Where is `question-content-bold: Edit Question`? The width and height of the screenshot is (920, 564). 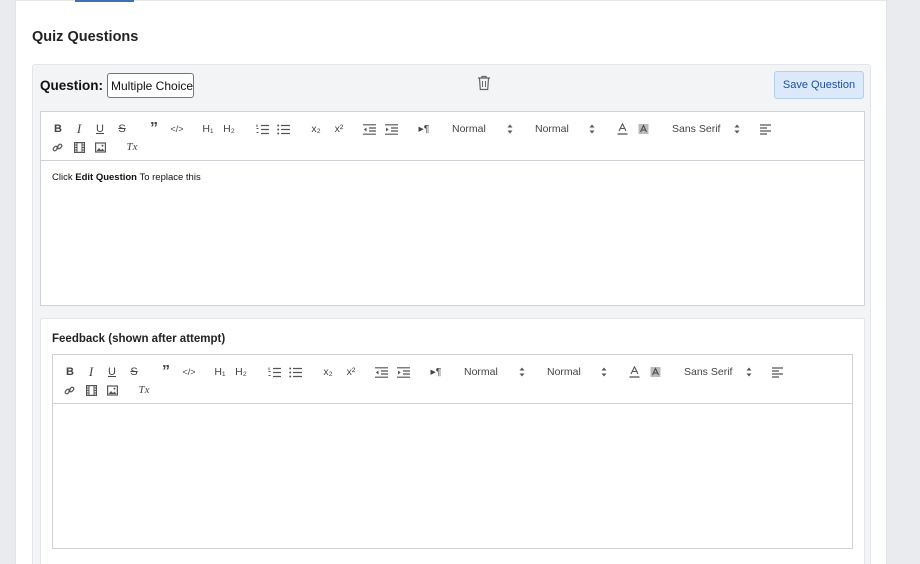 question-content-bold: Edit Question is located at coordinates (106, 177).